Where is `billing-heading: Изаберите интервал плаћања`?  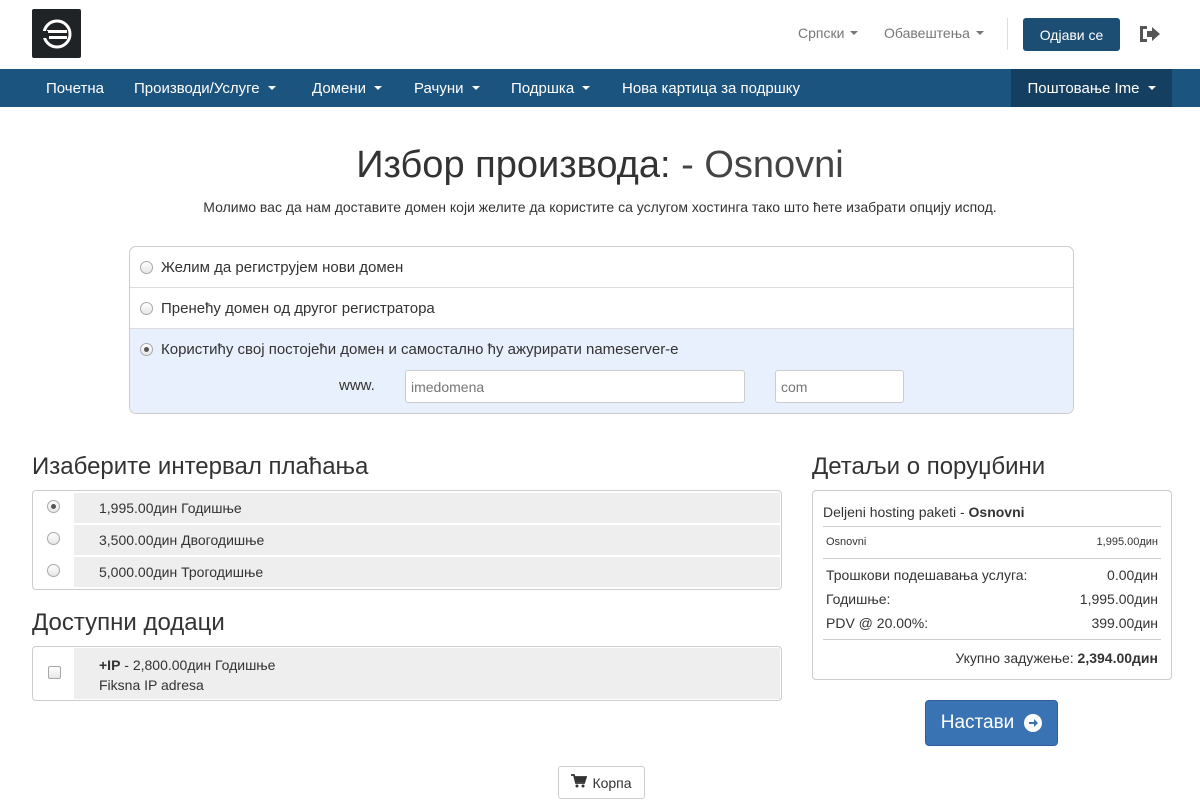 billing-heading: Изаберите интервал плаћања is located at coordinates (200, 466).